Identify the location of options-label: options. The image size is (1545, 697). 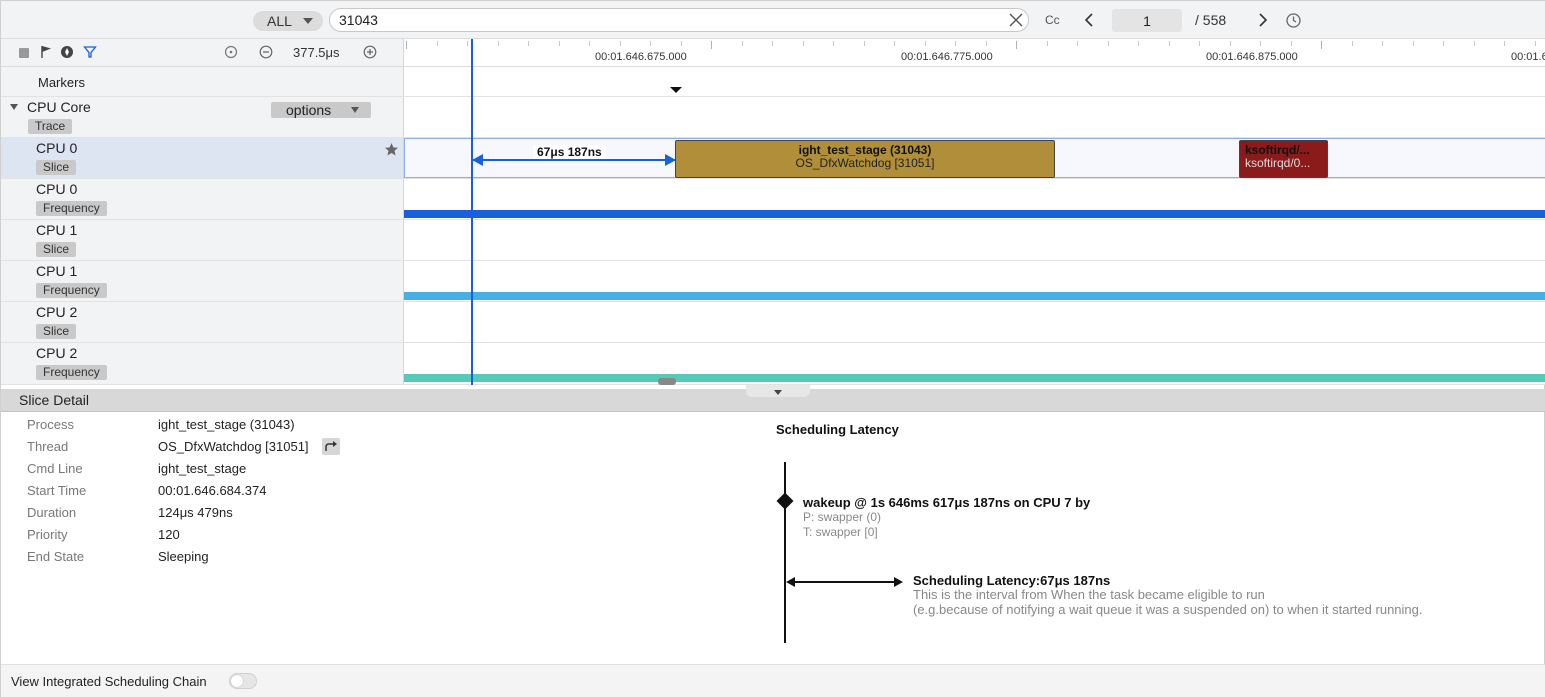
(309, 110).